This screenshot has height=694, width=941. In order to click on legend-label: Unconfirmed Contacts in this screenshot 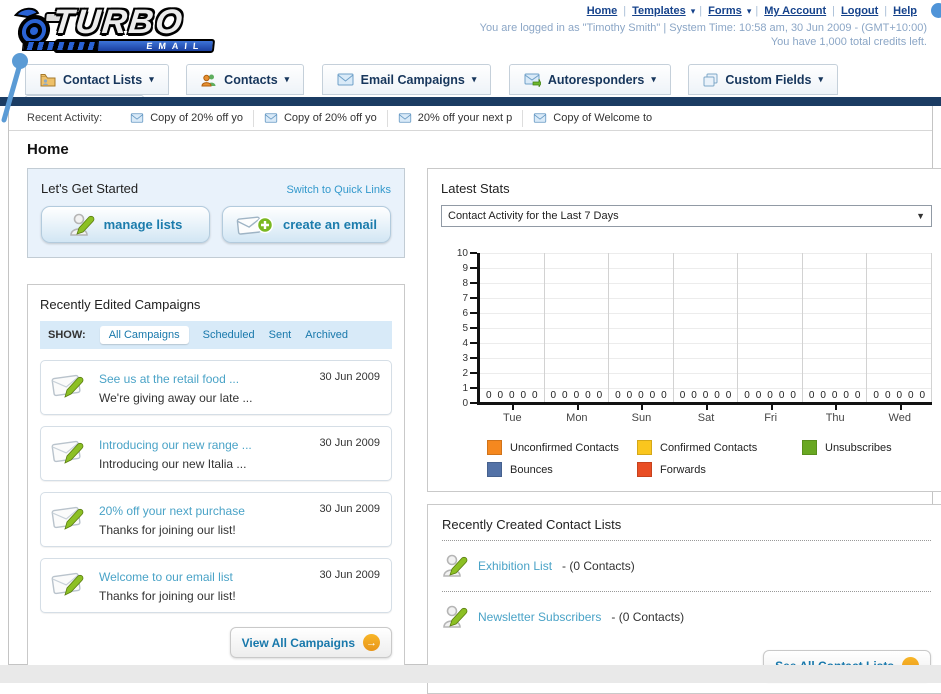, I will do `click(564, 447)`.